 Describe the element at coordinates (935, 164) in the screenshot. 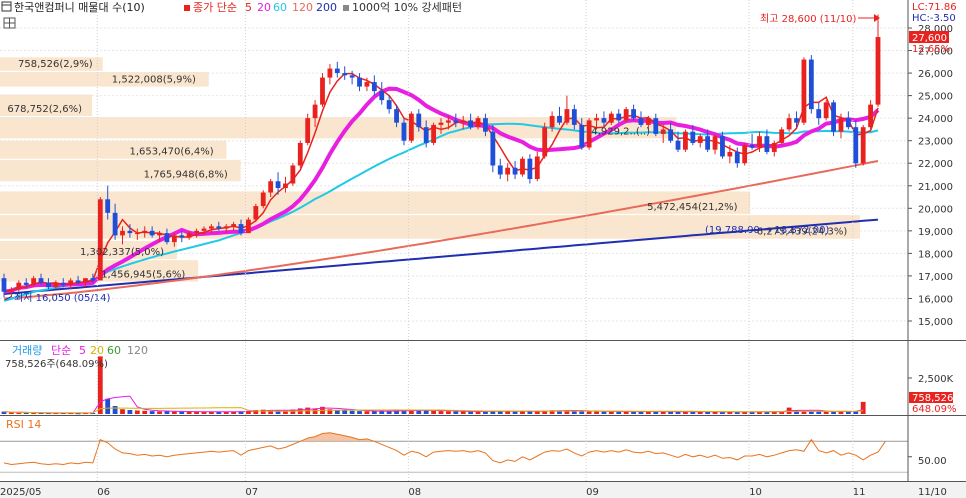

I see `price-tick-label: 22,000` at that location.